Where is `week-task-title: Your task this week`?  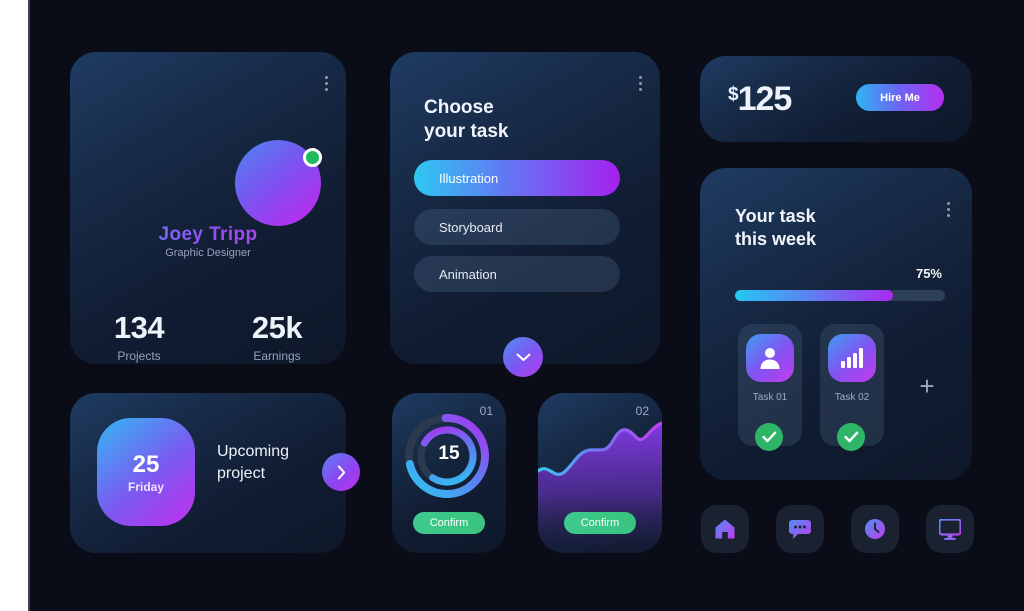 week-task-title: Your task this week is located at coordinates (775, 228).